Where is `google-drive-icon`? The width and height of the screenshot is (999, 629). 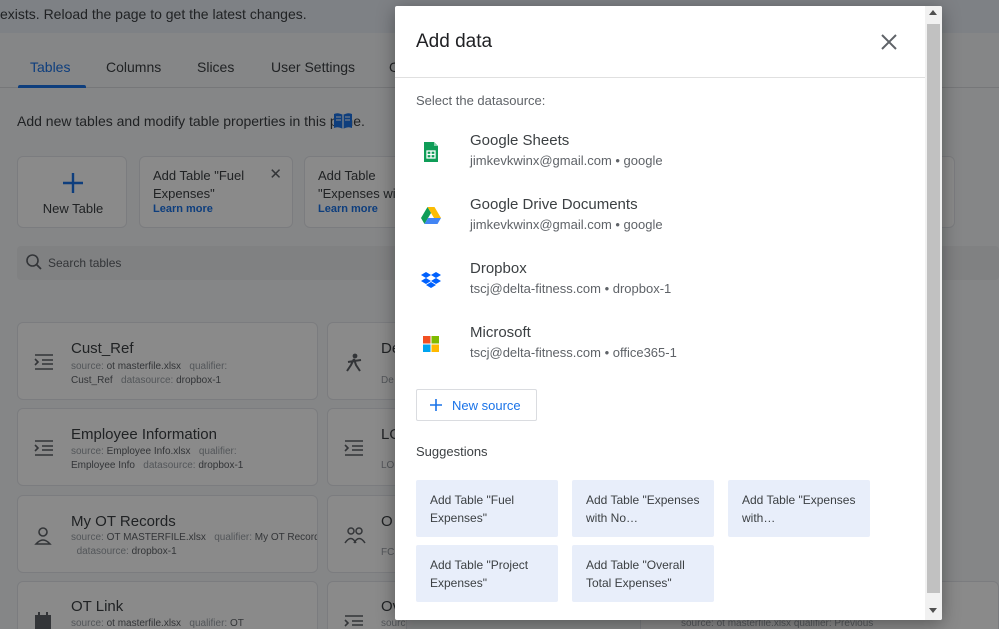
google-drive-icon is located at coordinates (431, 216).